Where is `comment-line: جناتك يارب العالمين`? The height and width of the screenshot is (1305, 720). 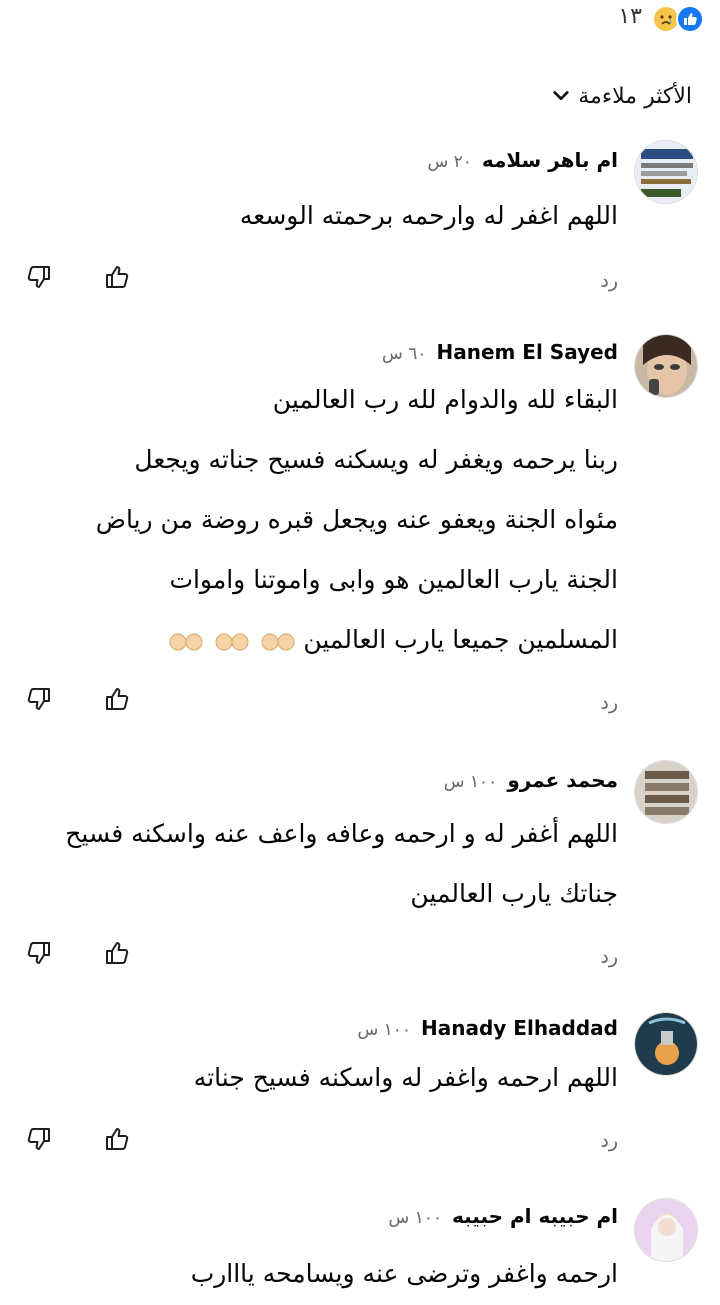
comment-line: جناتك يارب العالمين is located at coordinates (514, 893).